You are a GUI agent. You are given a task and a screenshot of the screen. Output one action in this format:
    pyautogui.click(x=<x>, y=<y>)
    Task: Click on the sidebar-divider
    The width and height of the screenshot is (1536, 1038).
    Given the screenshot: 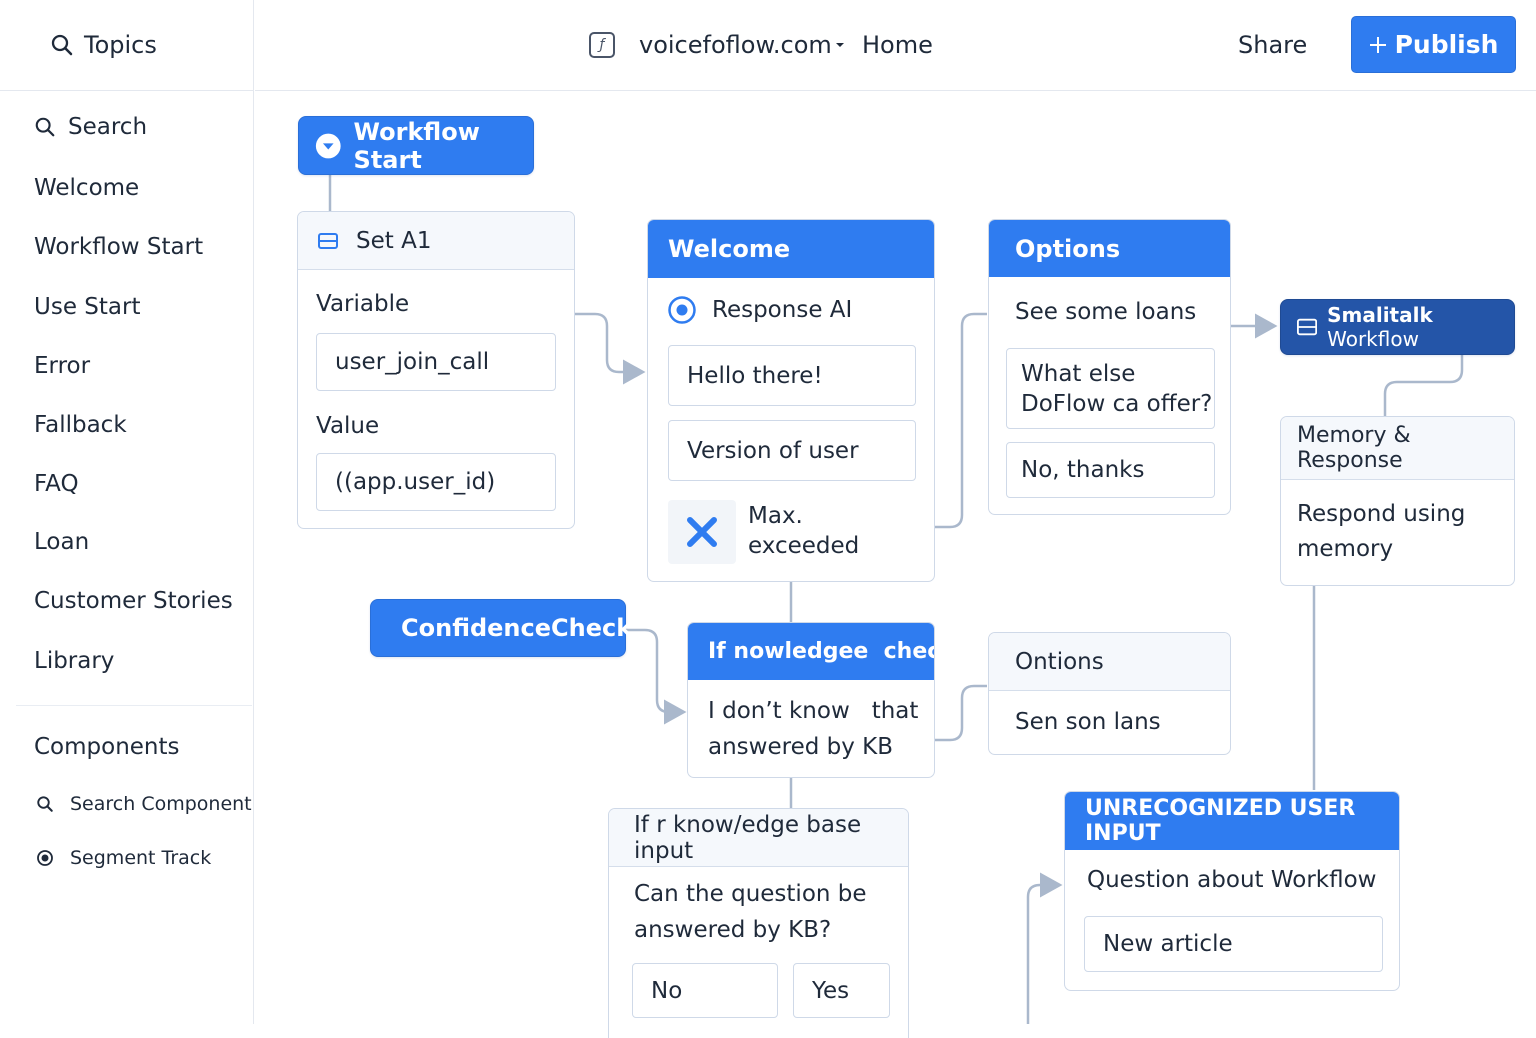 What is the action you would take?
    pyautogui.click(x=134, y=705)
    